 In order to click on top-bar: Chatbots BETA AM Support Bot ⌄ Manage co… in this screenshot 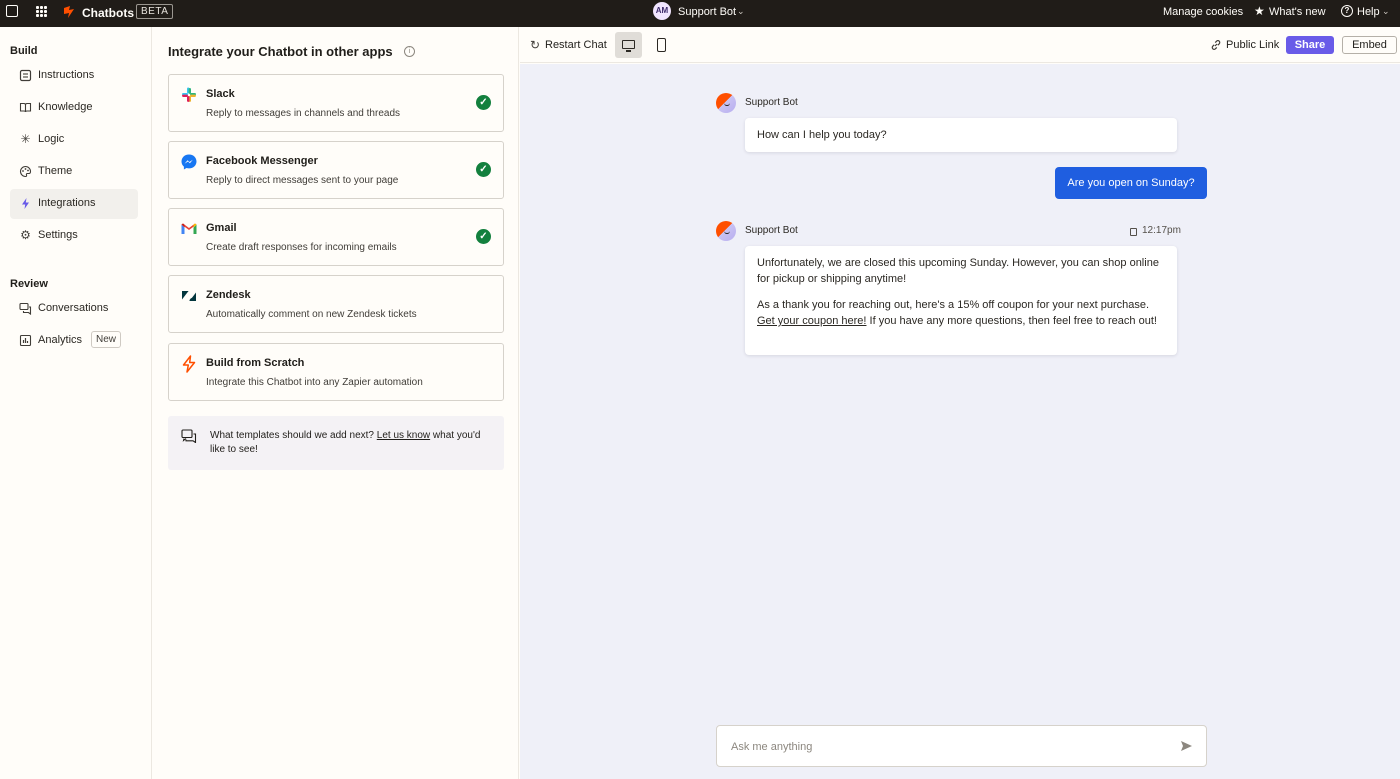, I will do `click(700, 13)`.